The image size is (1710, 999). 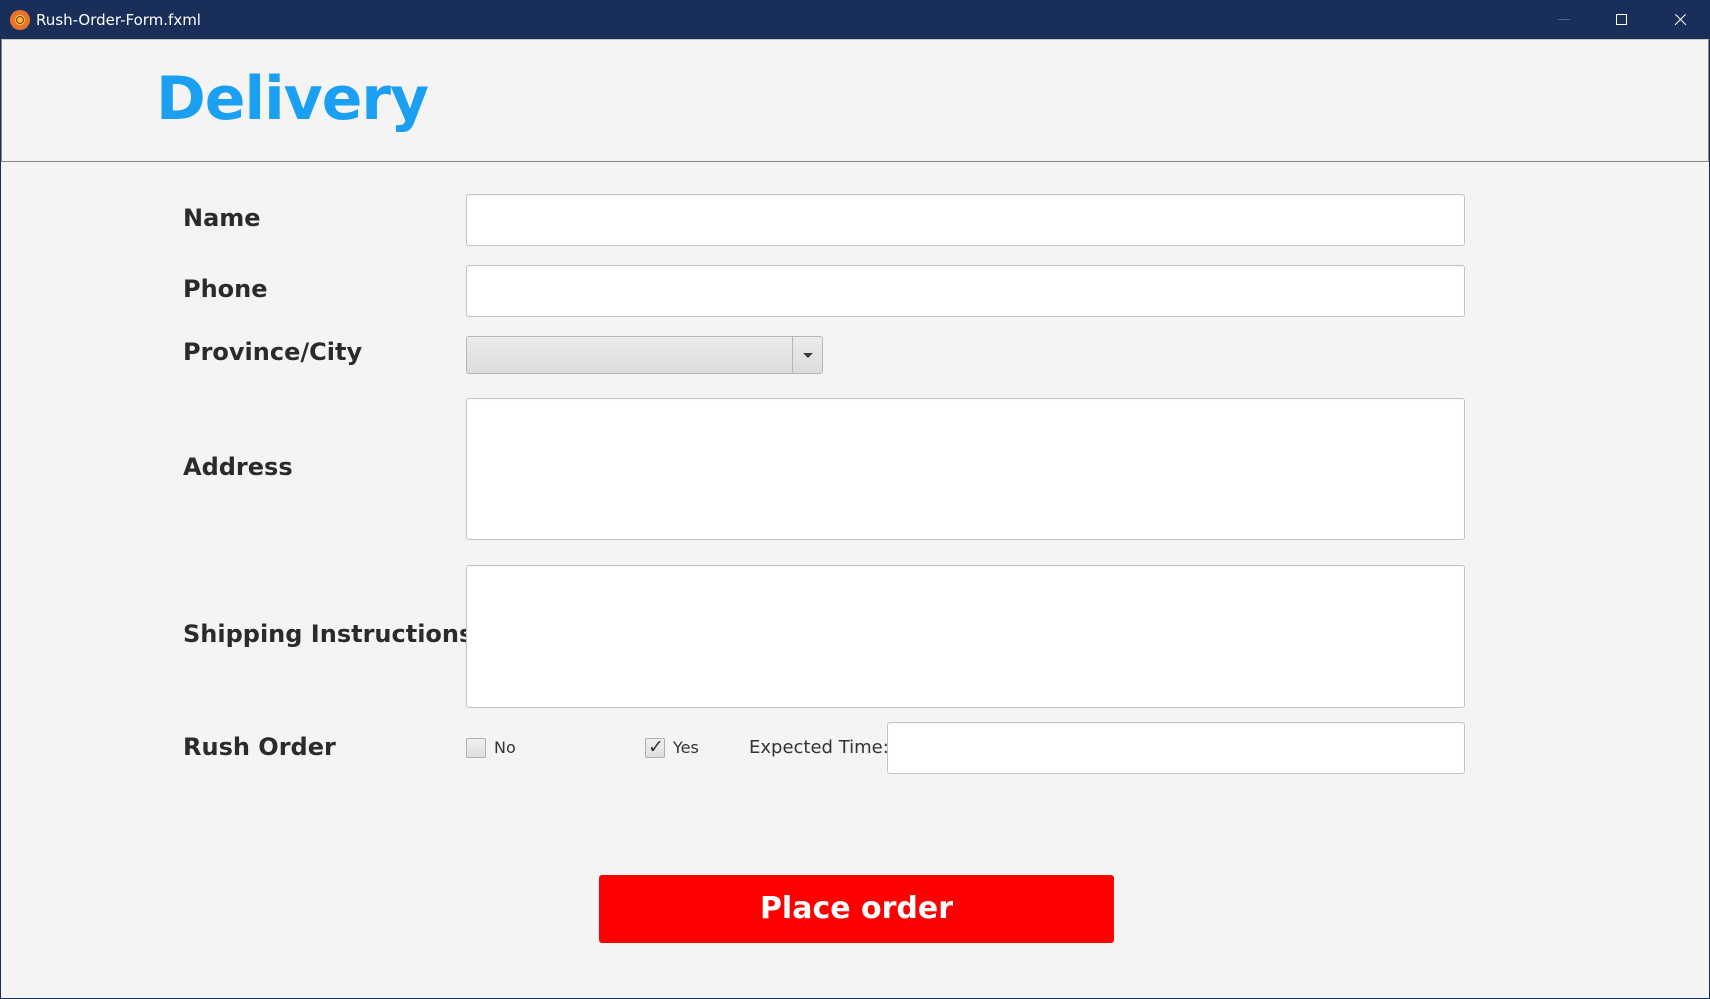 What do you see at coordinates (20, 20) in the screenshot?
I see `app-logo-icon` at bounding box center [20, 20].